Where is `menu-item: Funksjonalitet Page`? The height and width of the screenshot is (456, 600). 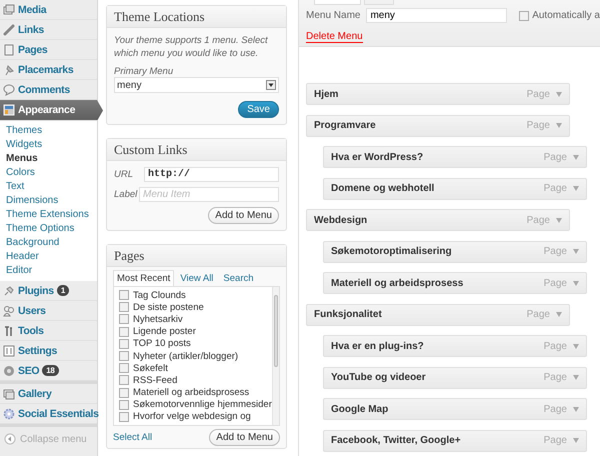
menu-item: Funksjonalitet Page is located at coordinates (438, 315).